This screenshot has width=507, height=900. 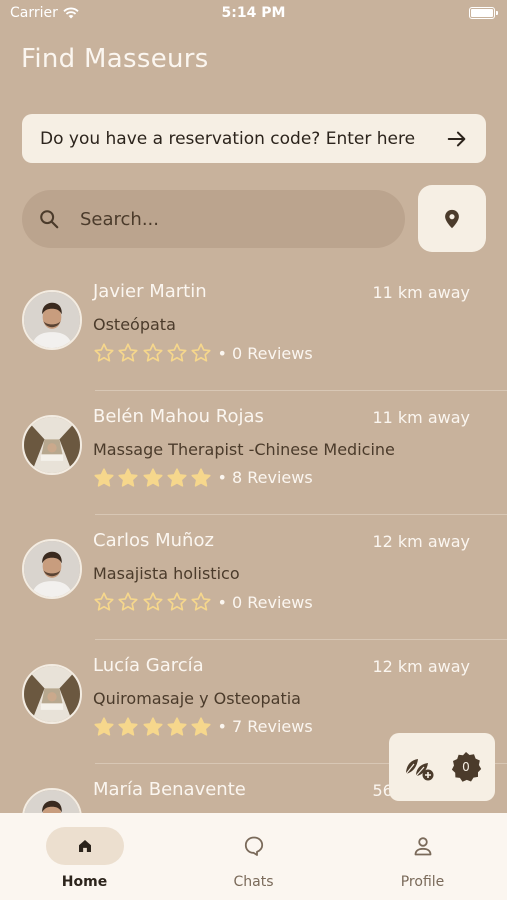 What do you see at coordinates (134, 324) in the screenshot?
I see `masseur-specialty: Osteópata` at bounding box center [134, 324].